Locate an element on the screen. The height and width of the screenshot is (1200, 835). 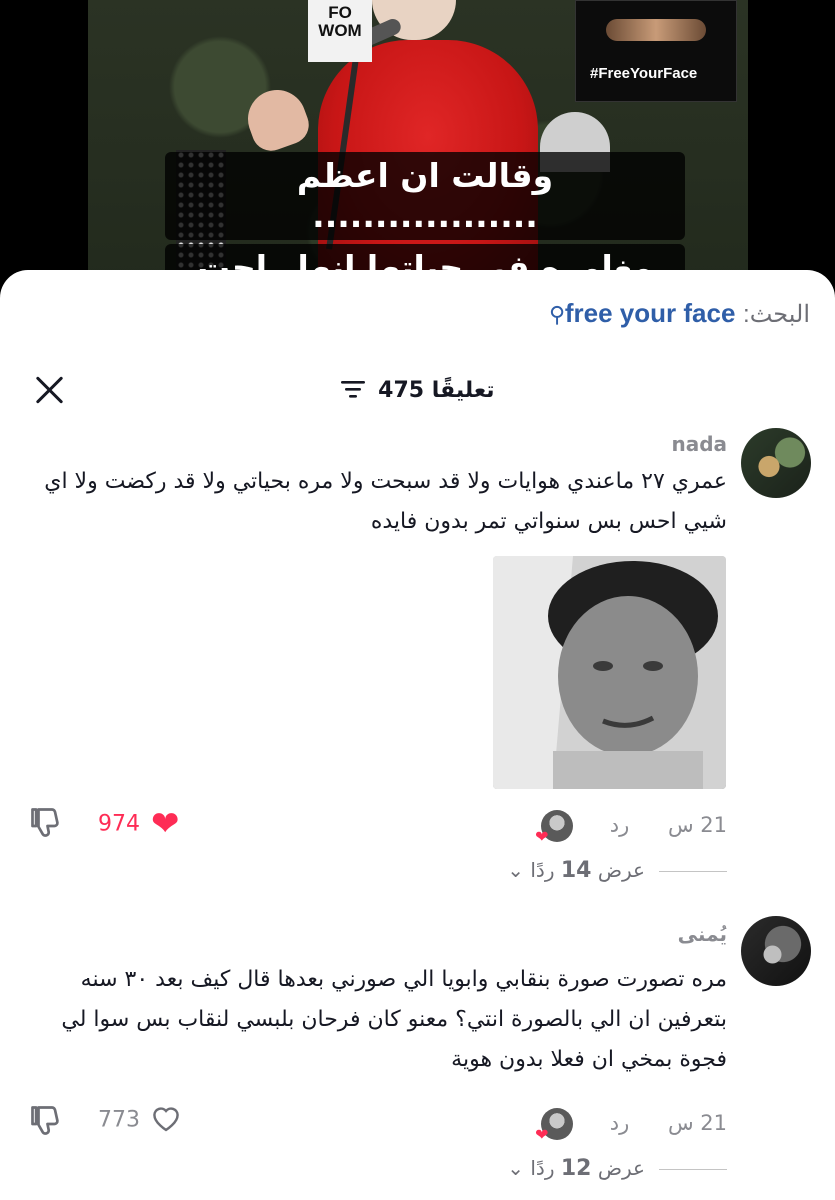
protest-sign-hashtag: #FreeYourFace is located at coordinates (644, 73).